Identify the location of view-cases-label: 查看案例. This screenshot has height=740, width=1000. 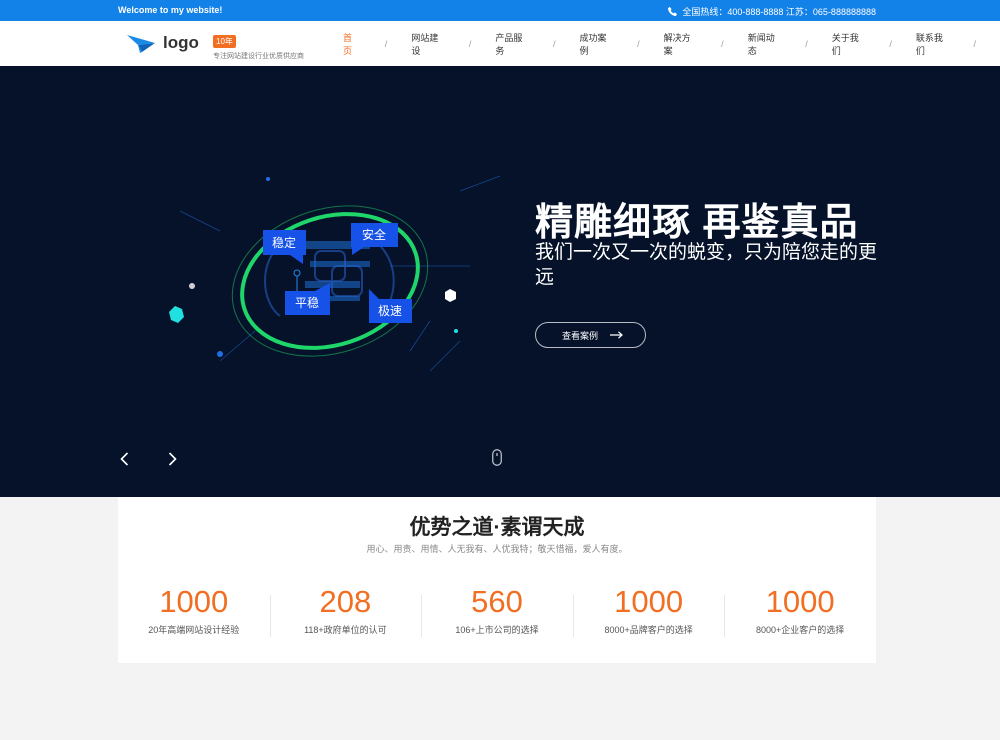
(580, 335).